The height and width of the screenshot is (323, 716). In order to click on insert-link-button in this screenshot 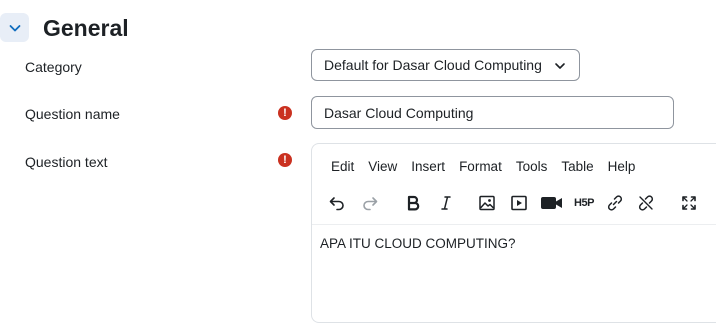, I will do `click(615, 203)`.